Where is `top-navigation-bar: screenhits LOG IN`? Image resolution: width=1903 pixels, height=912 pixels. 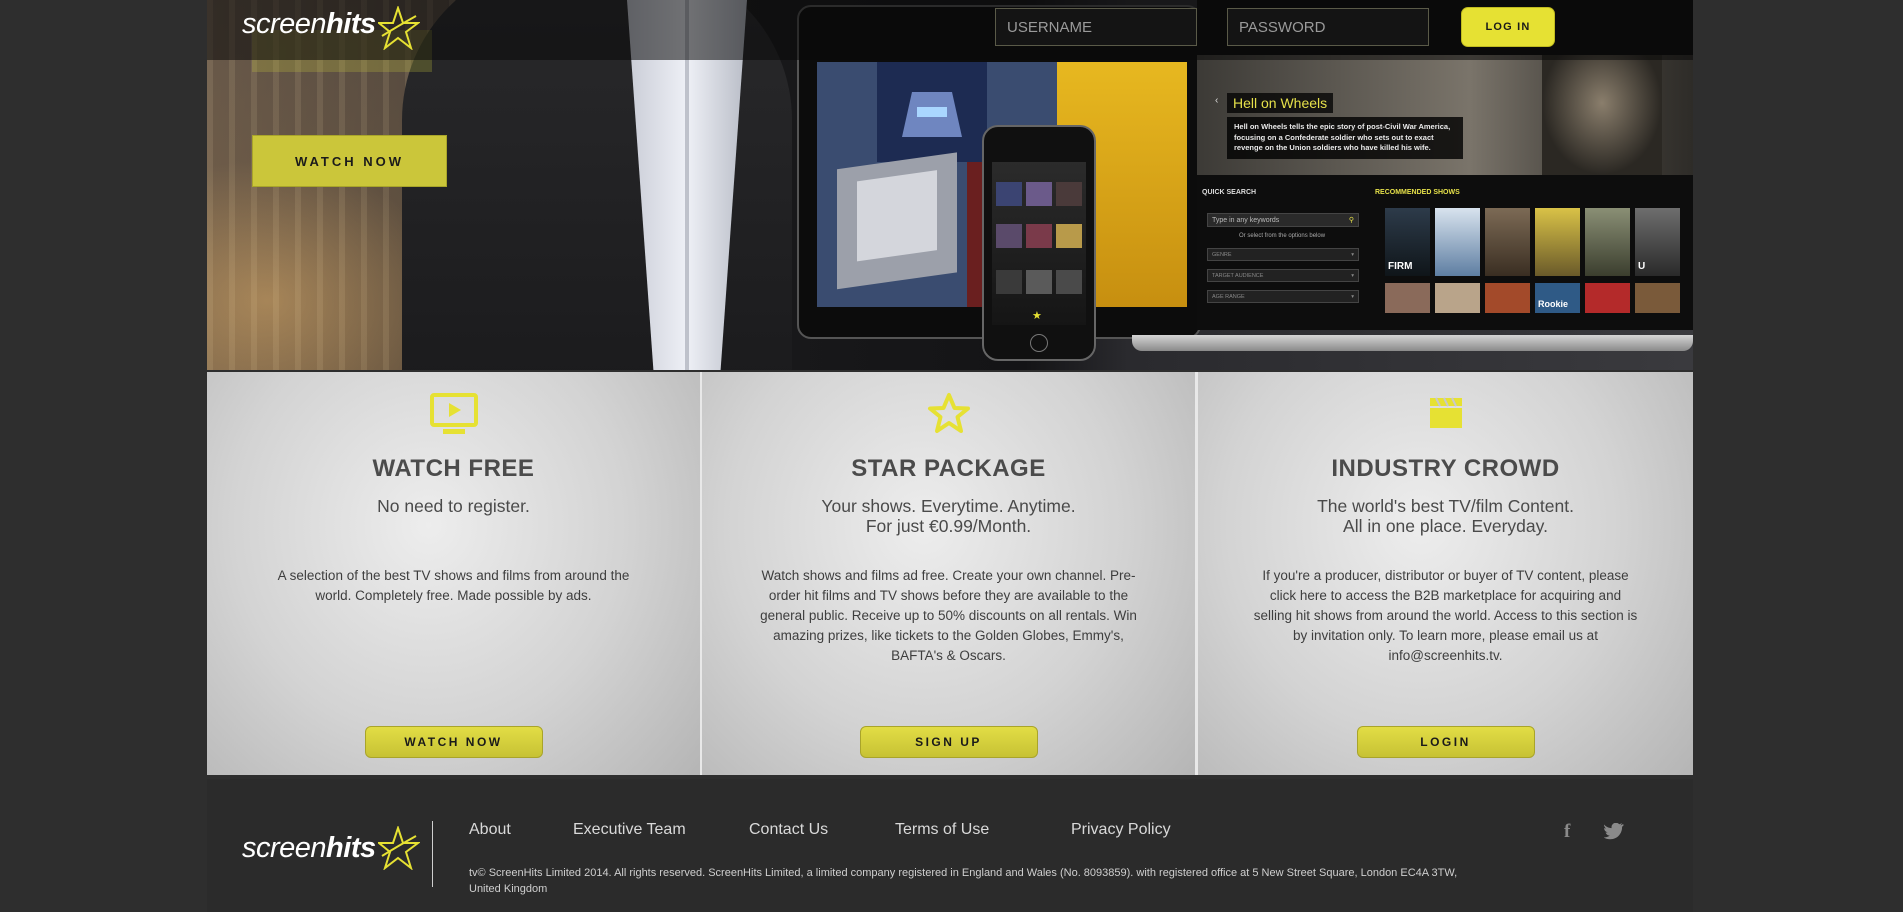 top-navigation-bar: screenhits LOG IN is located at coordinates (950, 30).